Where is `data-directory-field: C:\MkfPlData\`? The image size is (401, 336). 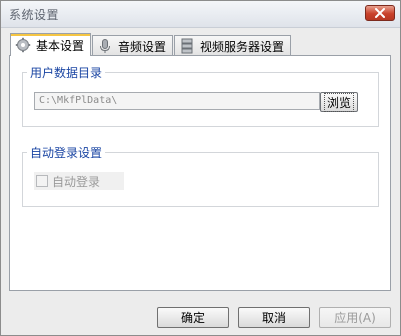
data-directory-field: C:\MkfPlData\ is located at coordinates (177, 101).